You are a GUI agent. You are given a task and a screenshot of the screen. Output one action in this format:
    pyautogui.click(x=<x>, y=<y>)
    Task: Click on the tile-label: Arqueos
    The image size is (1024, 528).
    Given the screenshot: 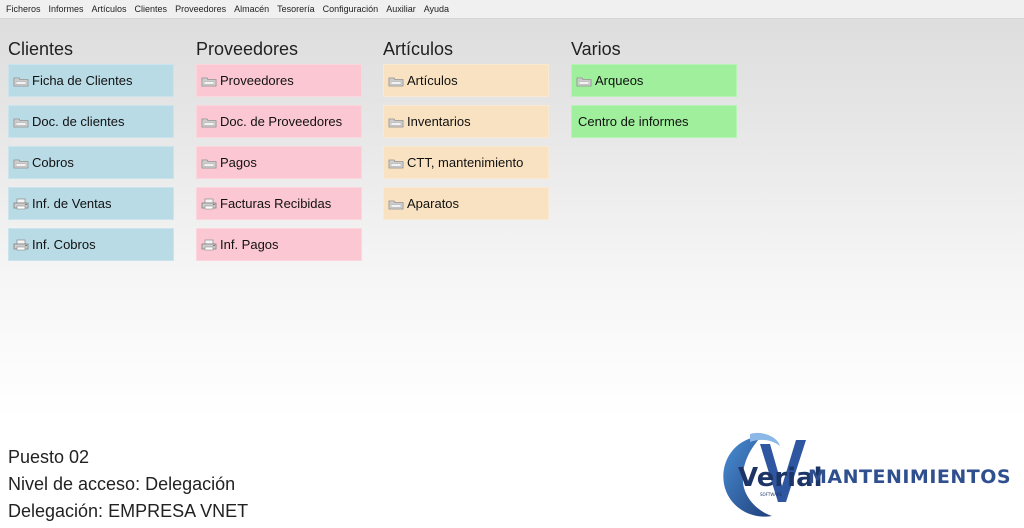 What is the action you would take?
    pyautogui.click(x=619, y=80)
    